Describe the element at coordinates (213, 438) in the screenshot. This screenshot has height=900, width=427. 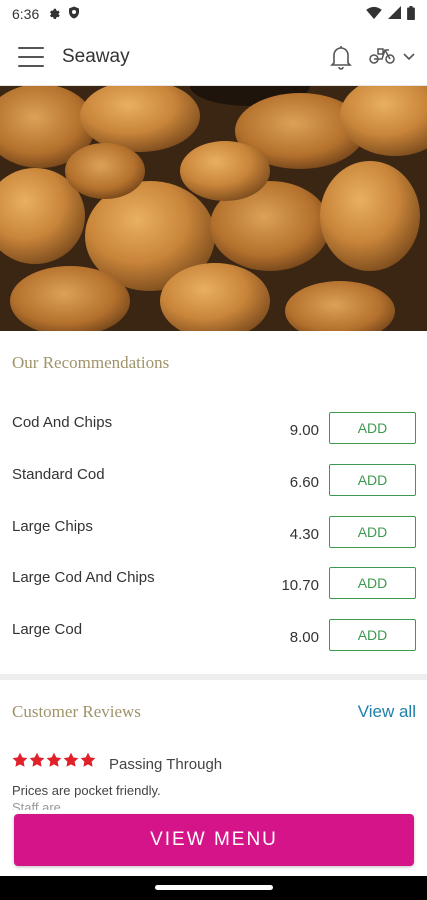
I see `menu-item-row: Cod And Chips 9.00 ADD` at that location.